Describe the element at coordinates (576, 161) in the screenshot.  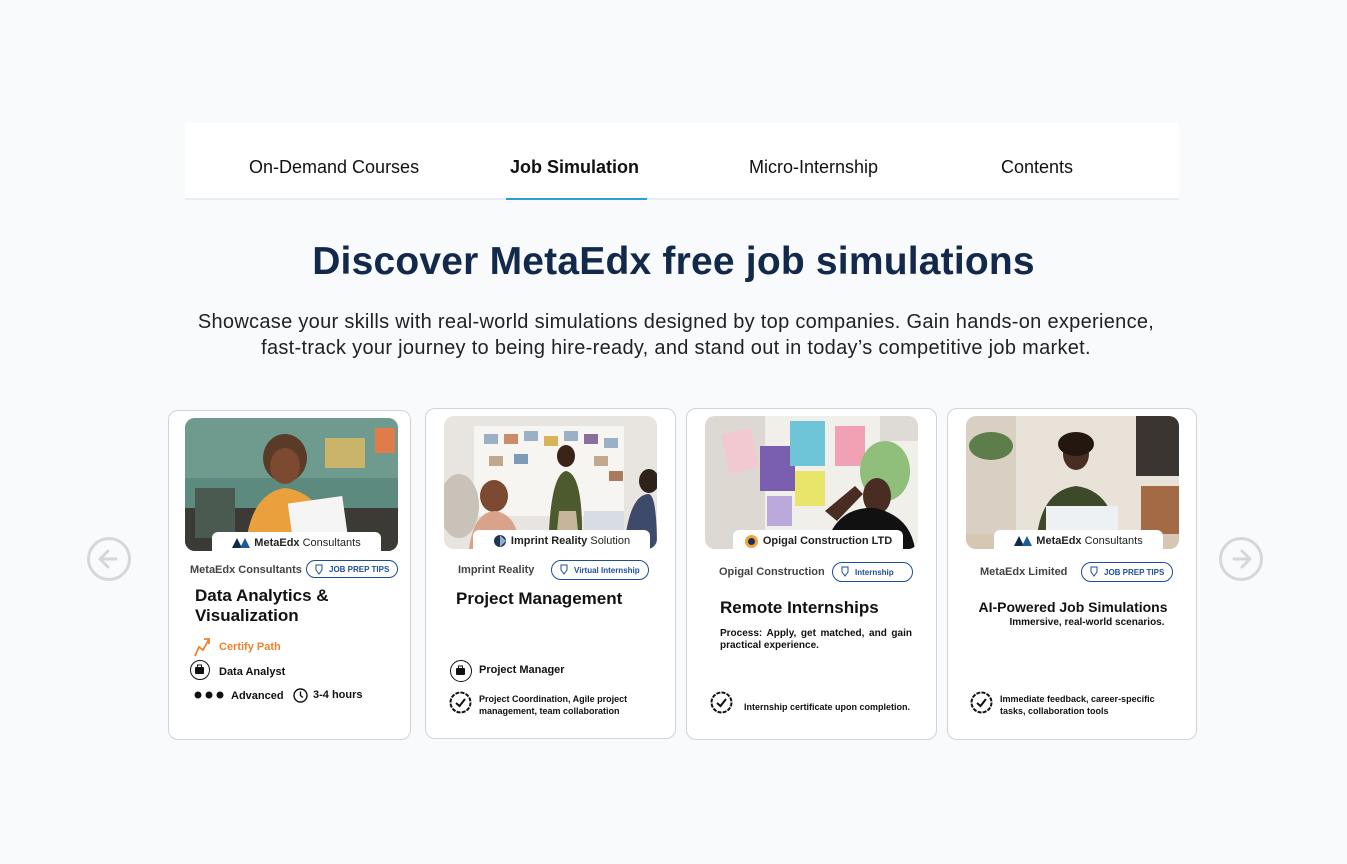
I see `tab-job-simulation: Job Simulation` at that location.